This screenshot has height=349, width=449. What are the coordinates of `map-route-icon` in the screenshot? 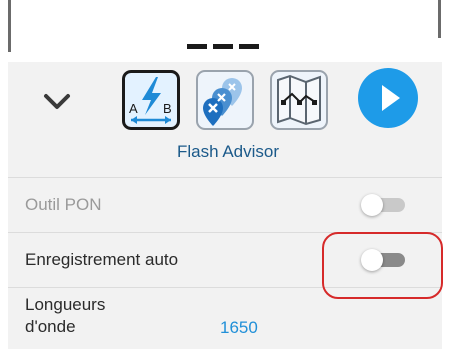 It's located at (299, 100).